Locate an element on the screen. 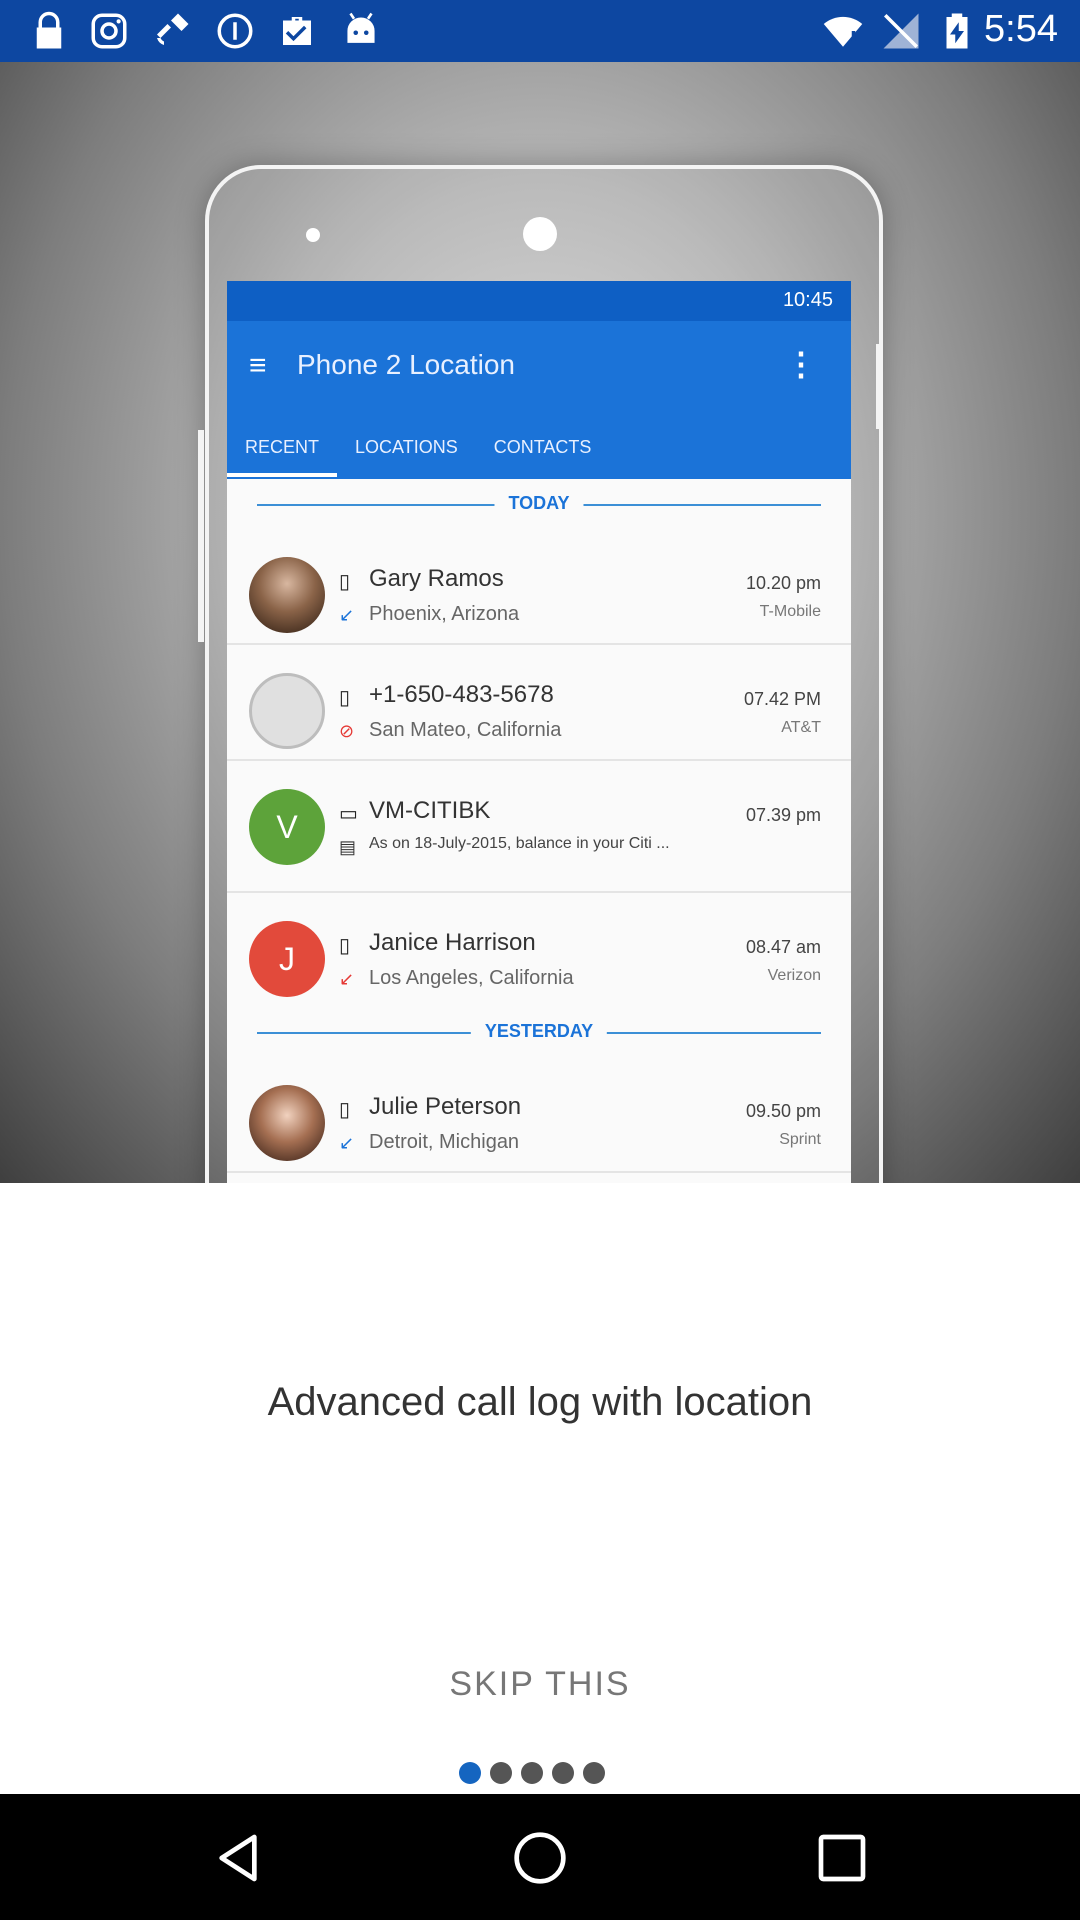 This screenshot has height=1920, width=1080. app-tabs: RECENT LOCATIONS CONTACTS is located at coordinates (539, 445).